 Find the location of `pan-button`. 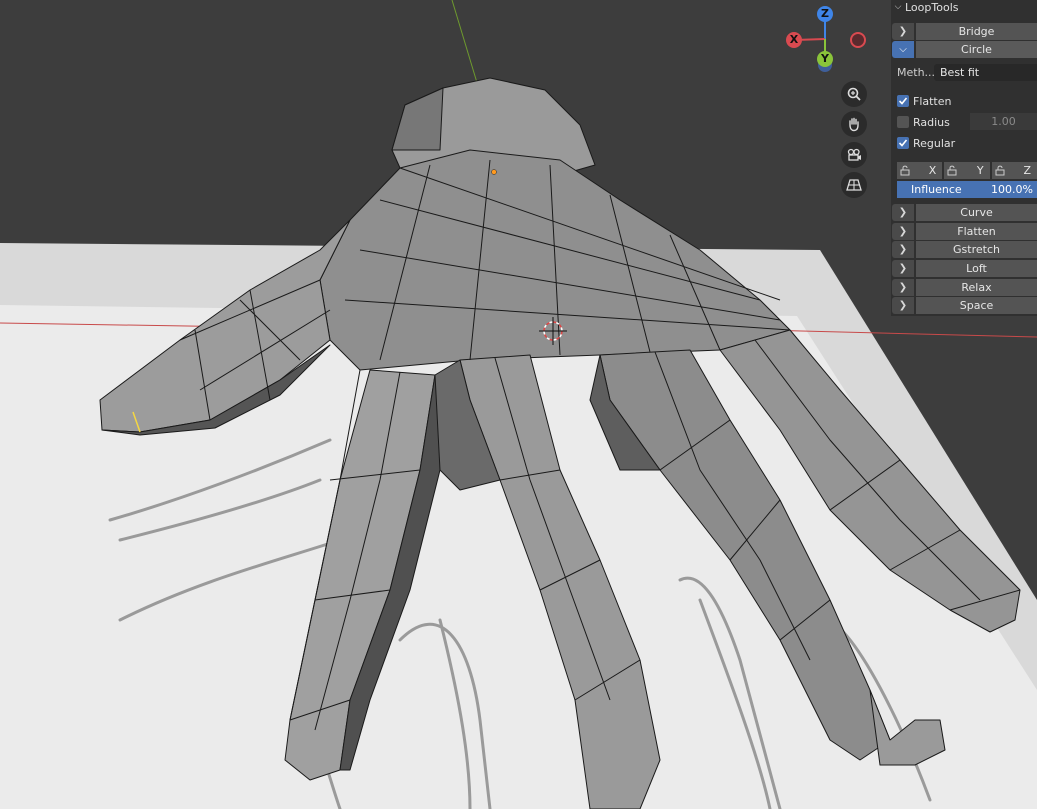

pan-button is located at coordinates (854, 124).